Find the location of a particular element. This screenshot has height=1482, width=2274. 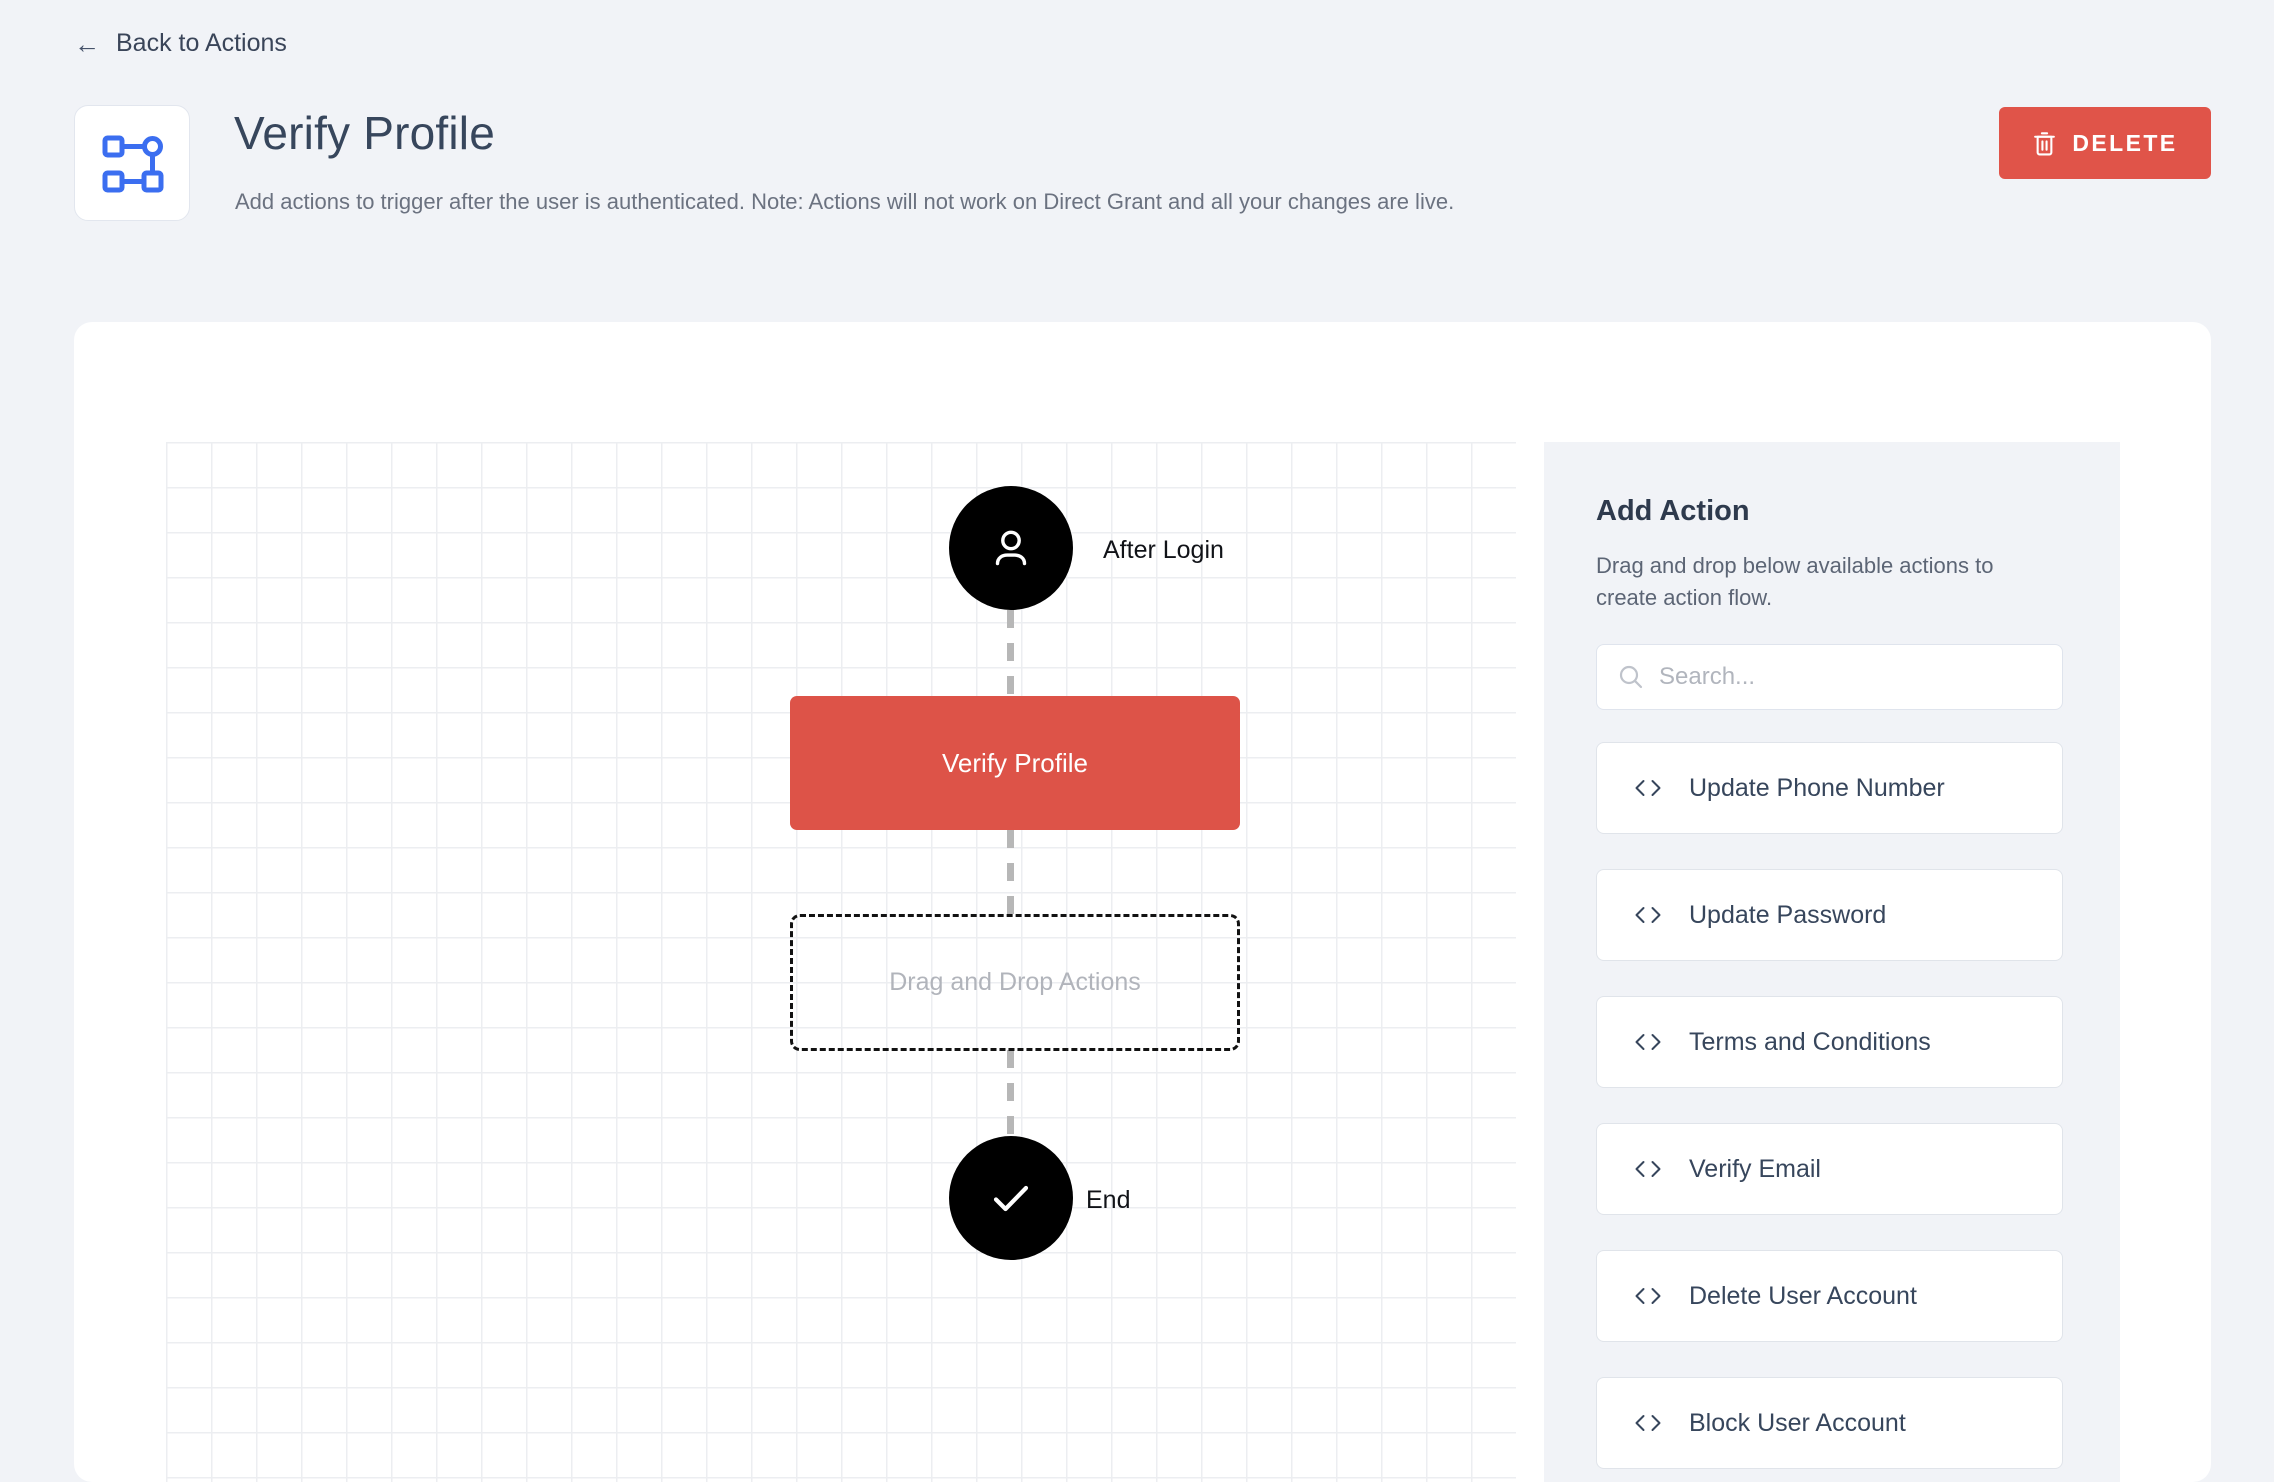

search-glyph is located at coordinates (1631, 677).